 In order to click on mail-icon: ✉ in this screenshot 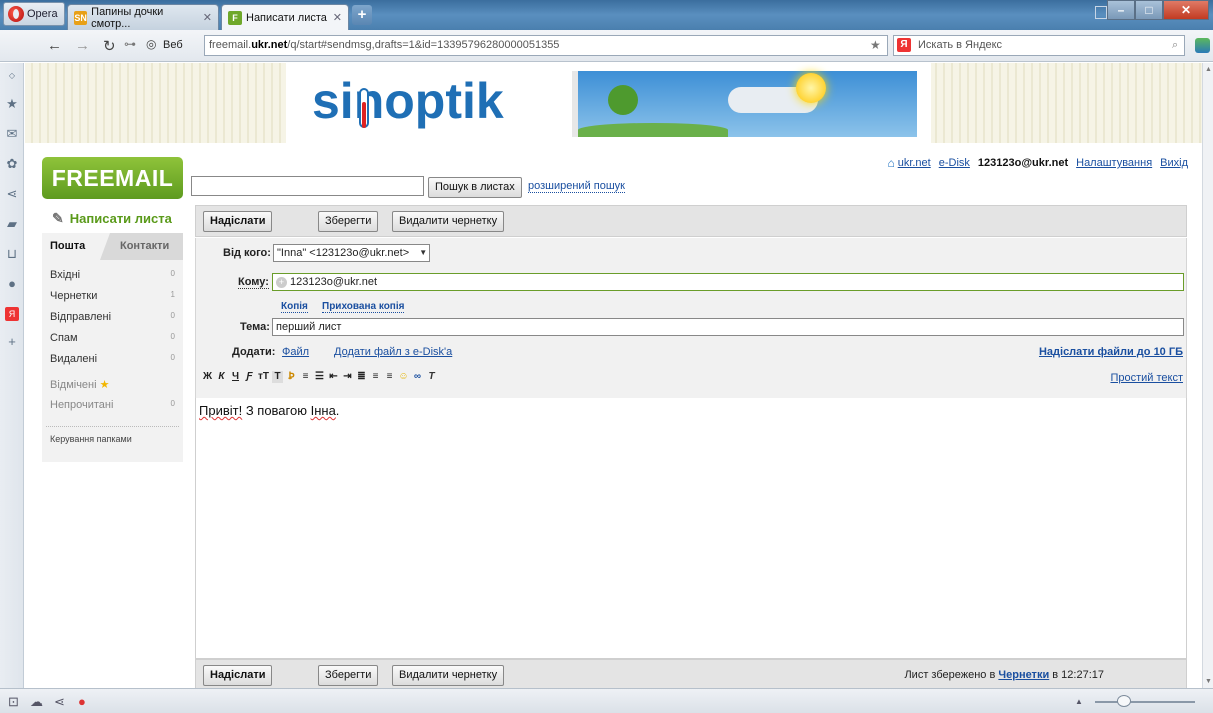, I will do `click(12, 134)`.